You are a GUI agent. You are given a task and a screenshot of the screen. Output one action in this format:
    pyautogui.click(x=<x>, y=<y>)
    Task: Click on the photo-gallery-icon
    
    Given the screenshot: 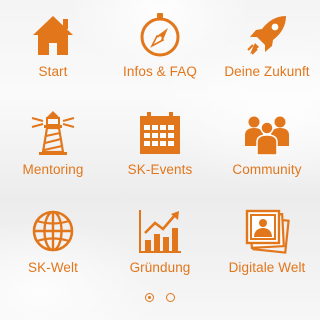 What is the action you would take?
    pyautogui.click(x=267, y=231)
    